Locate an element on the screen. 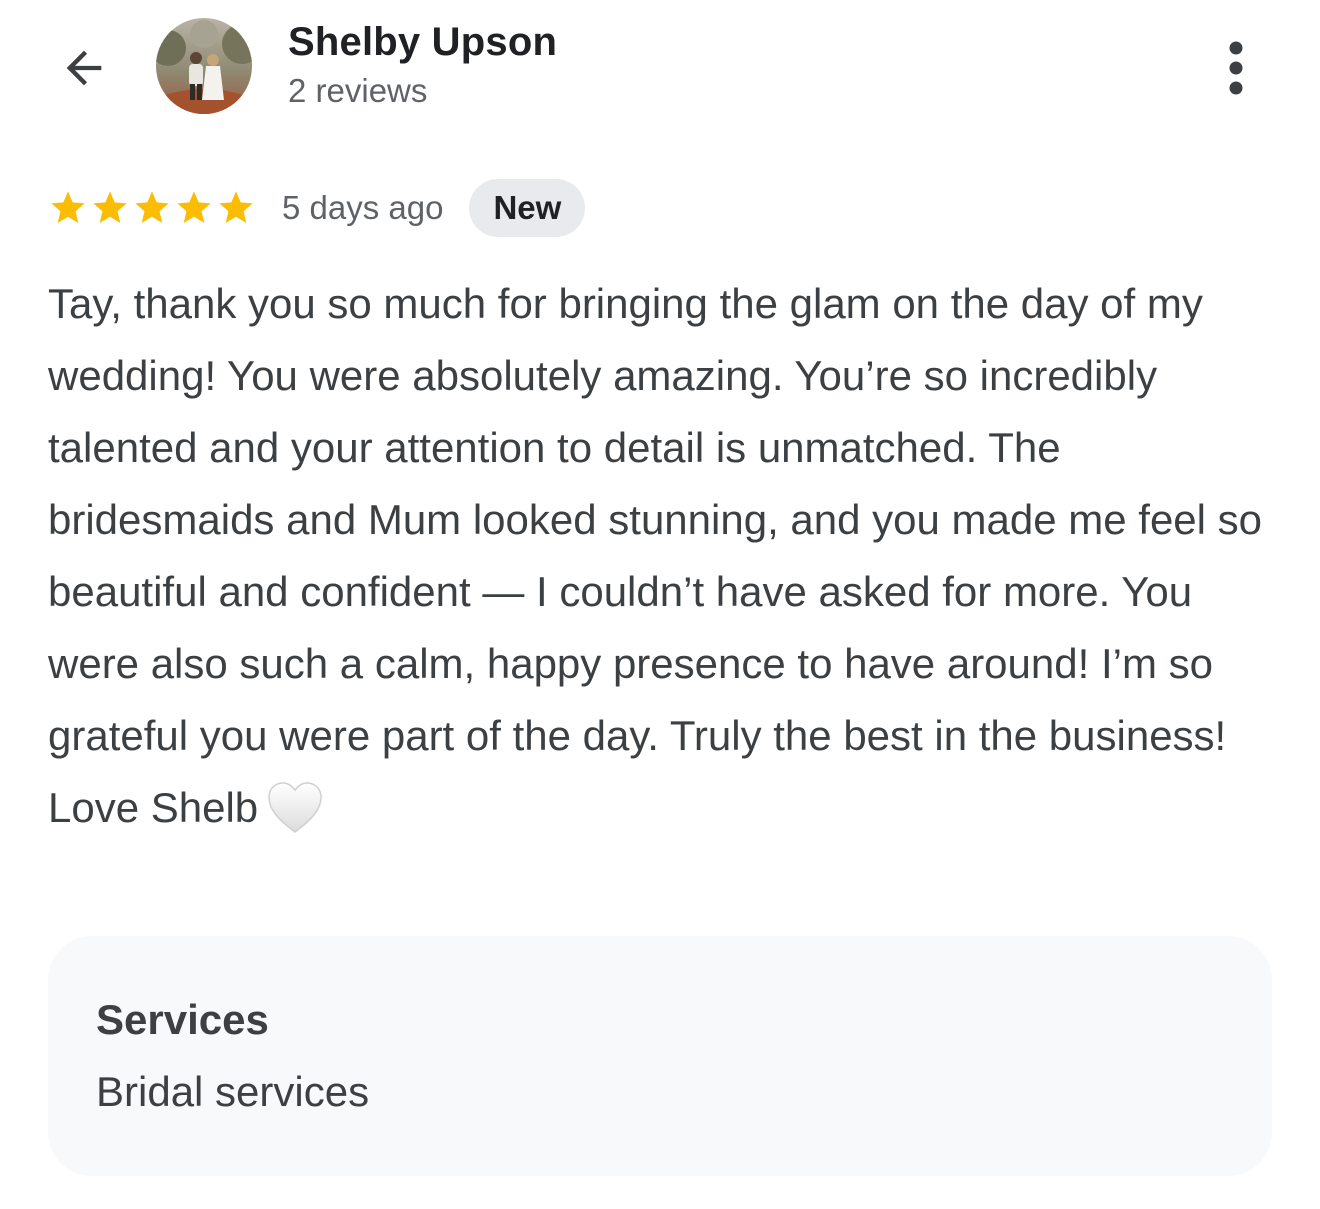 The image size is (1320, 1209). more-options-button is located at coordinates (1236, 68).